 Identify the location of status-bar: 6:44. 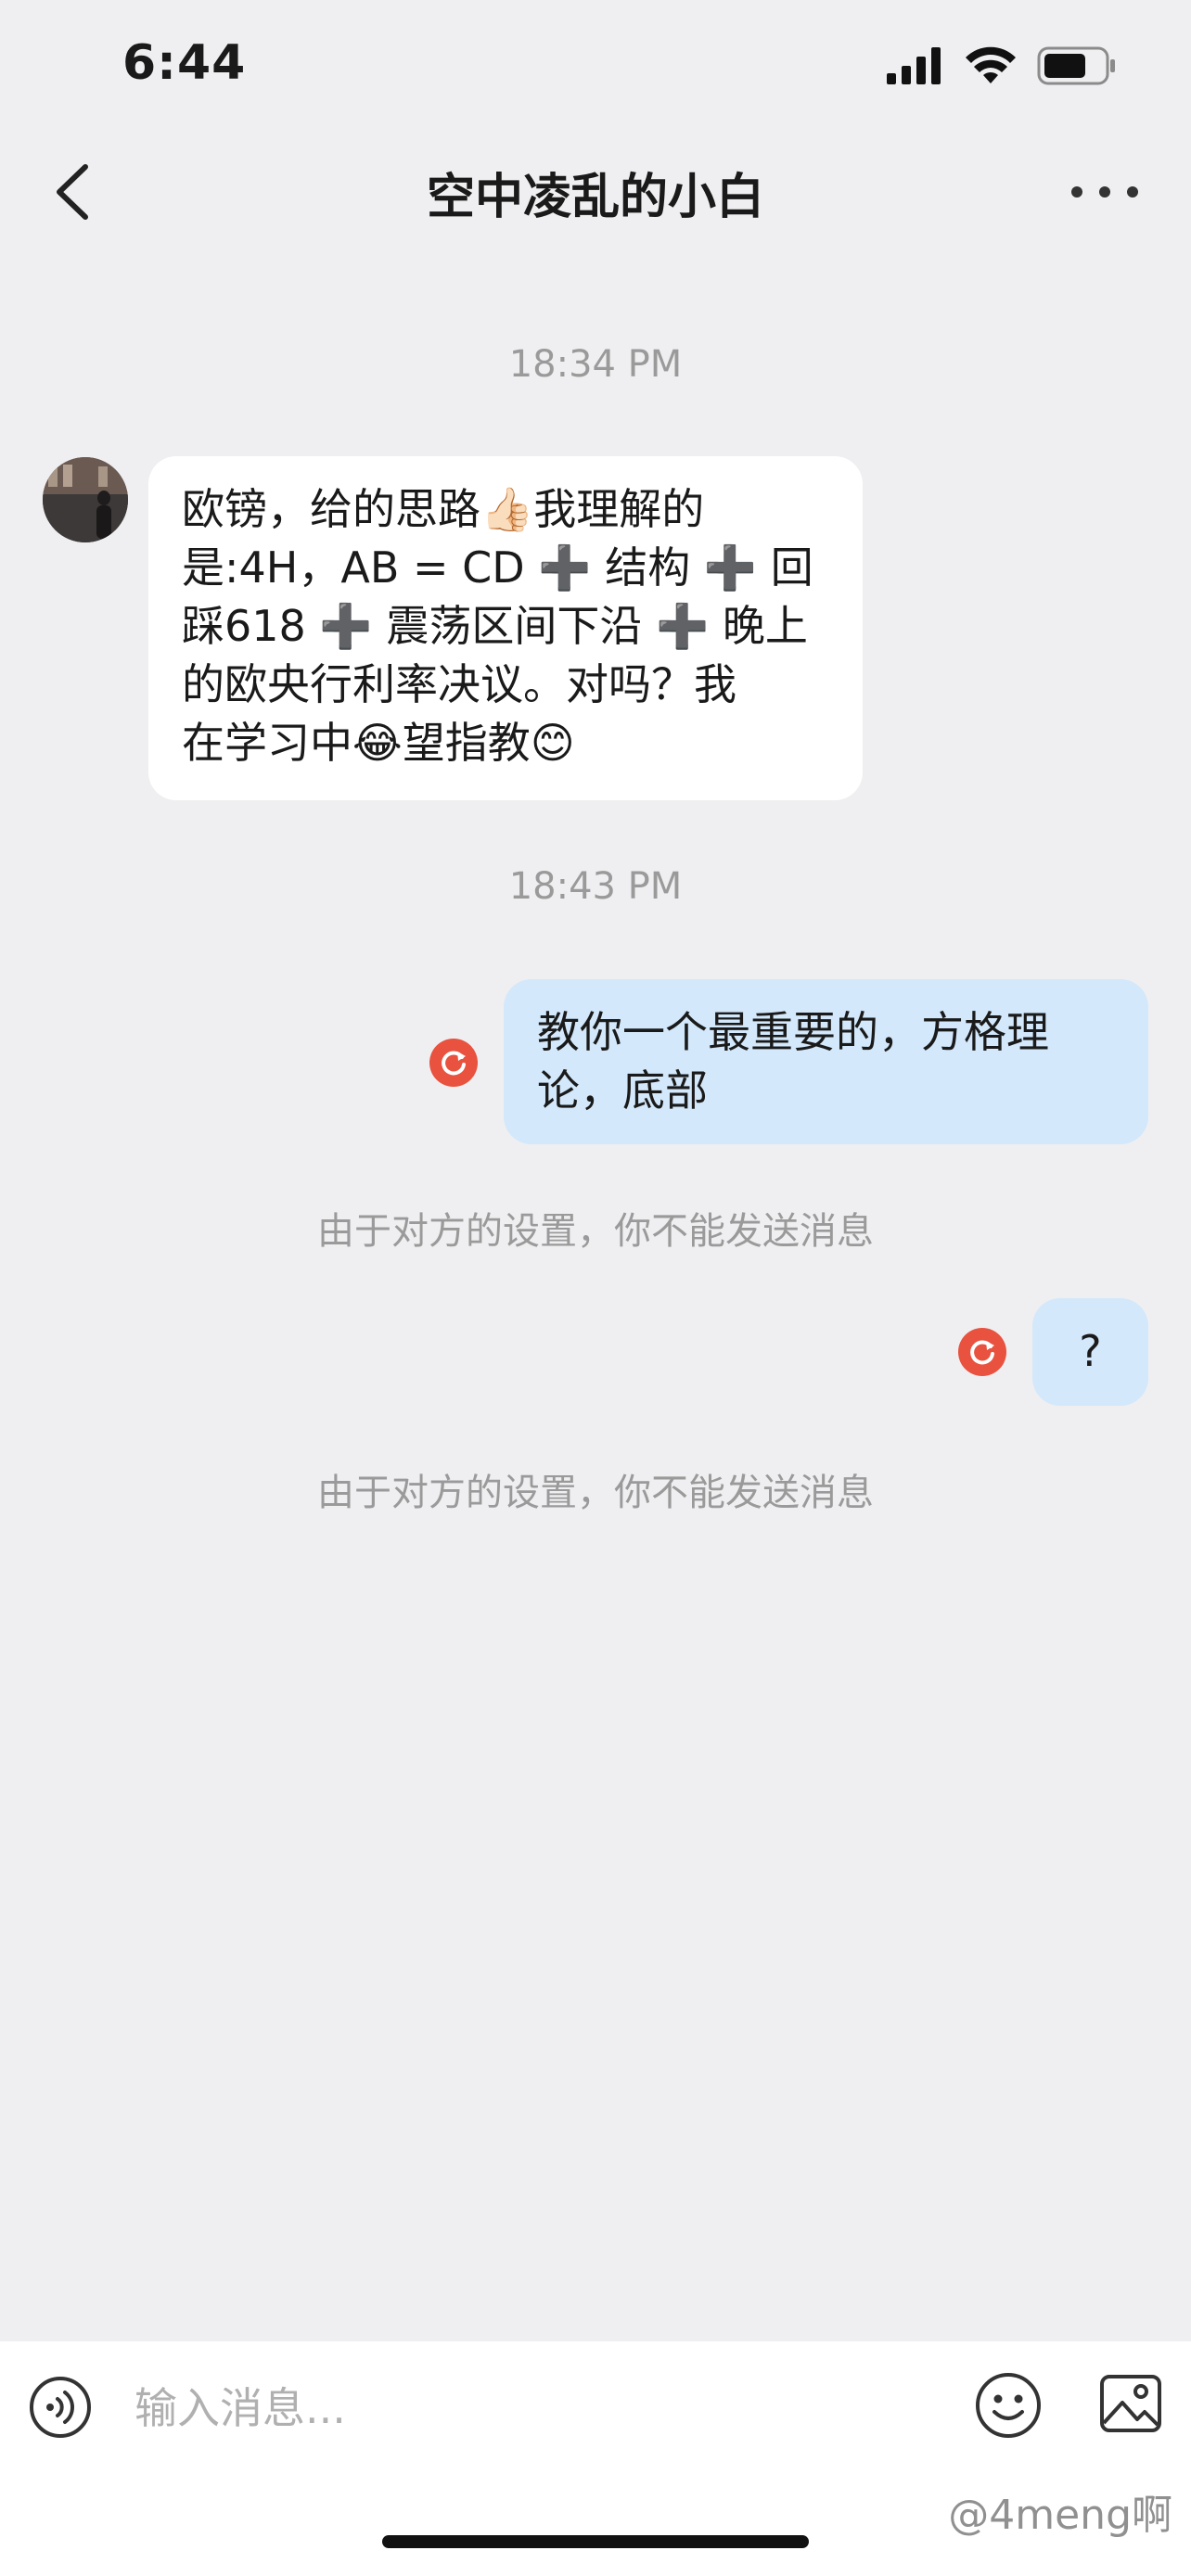
(595, 69).